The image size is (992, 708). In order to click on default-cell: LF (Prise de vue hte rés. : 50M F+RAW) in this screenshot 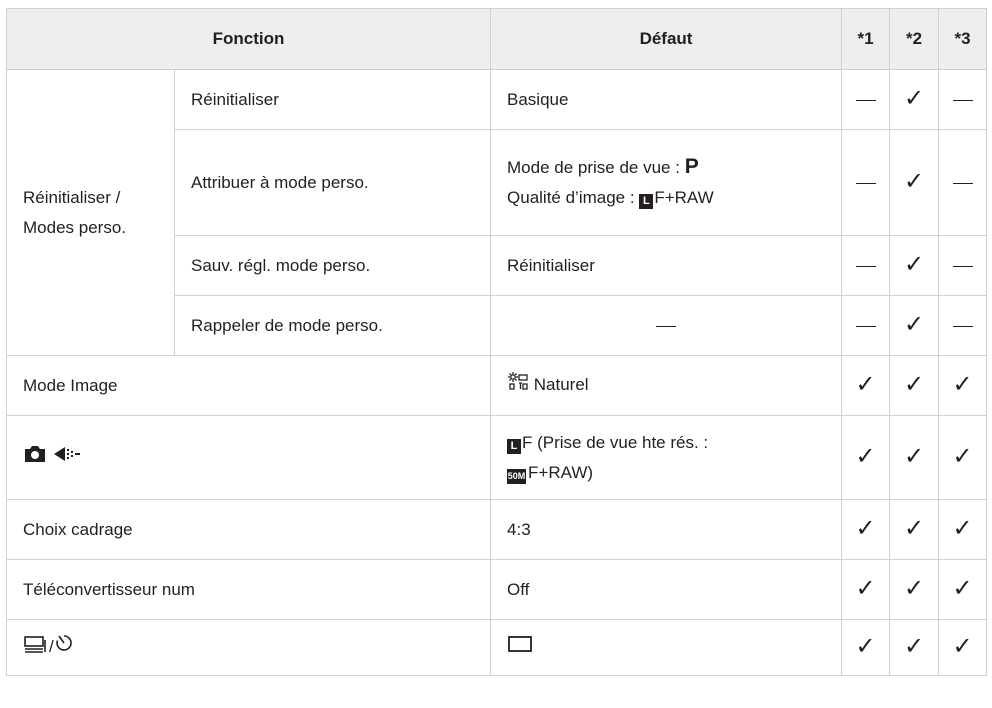, I will do `click(666, 457)`.